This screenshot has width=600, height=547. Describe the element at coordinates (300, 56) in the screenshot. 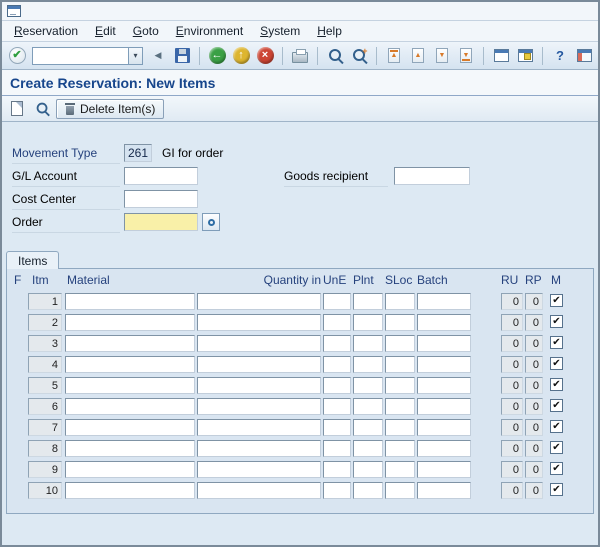

I see `print-button` at that location.